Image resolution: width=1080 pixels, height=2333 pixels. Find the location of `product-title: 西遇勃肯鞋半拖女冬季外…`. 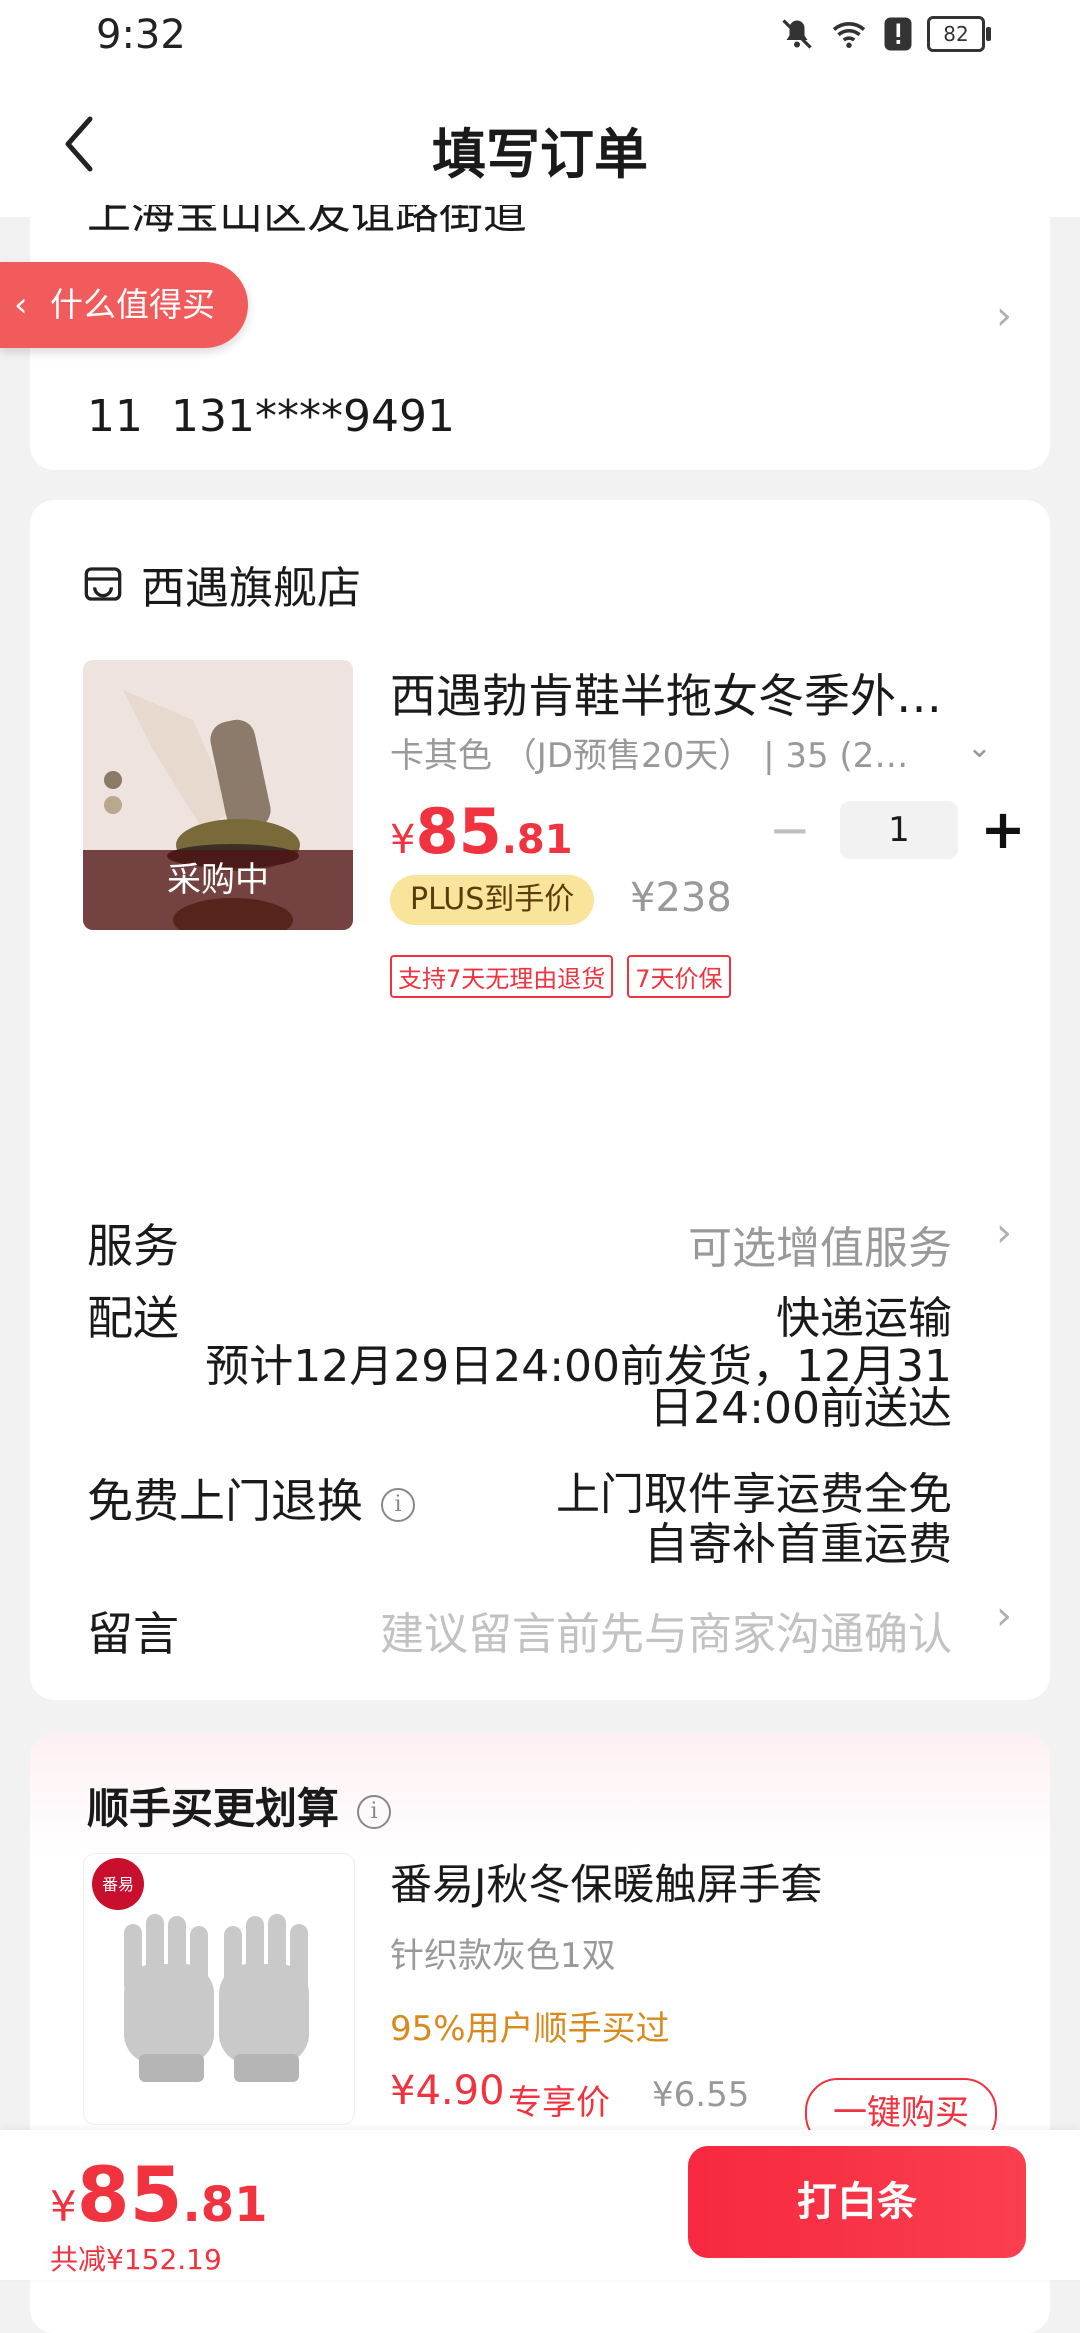

product-title: 西遇勃肯鞋半拖女冬季外… is located at coordinates (666, 693).